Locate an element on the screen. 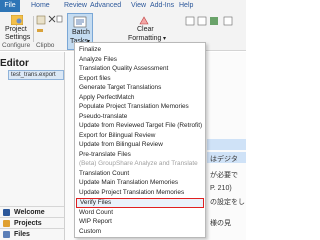 The width and height of the screenshot is (320, 240). menu-item-verify-files: Verify Files is located at coordinates (140, 203).